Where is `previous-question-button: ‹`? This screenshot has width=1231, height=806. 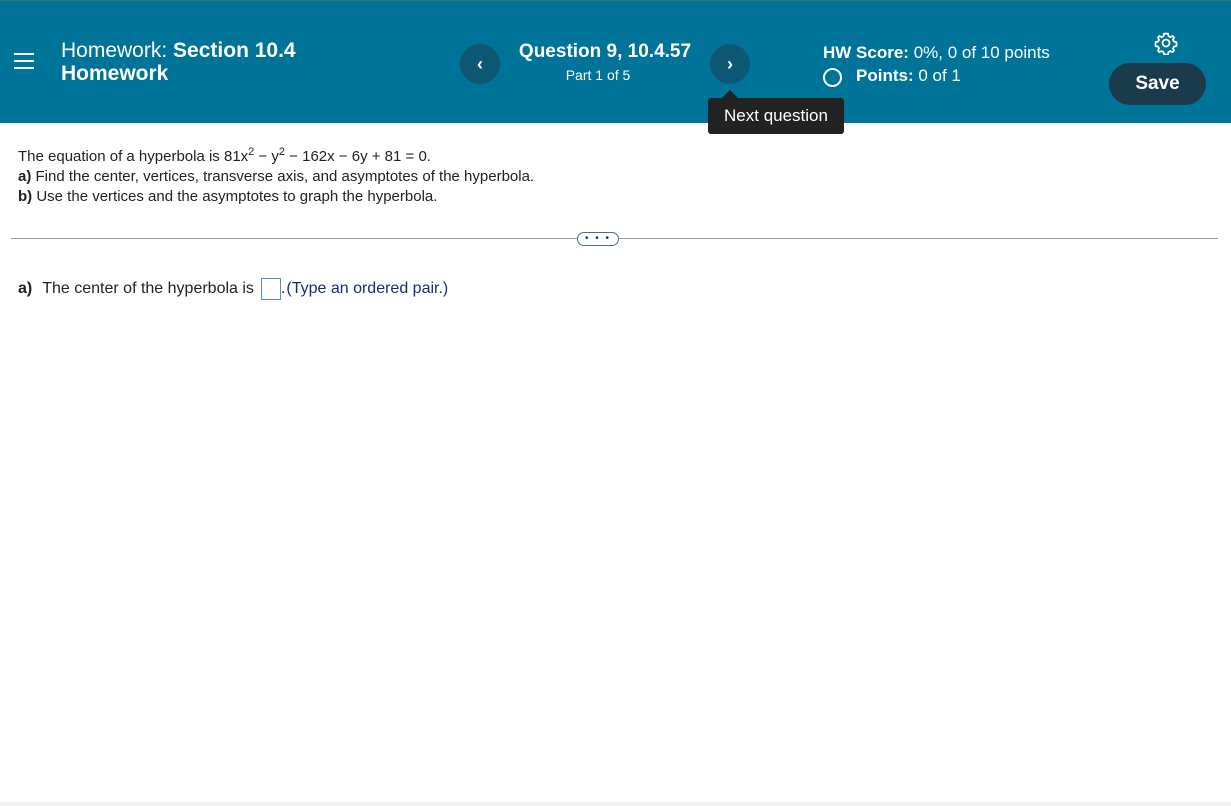 previous-question-button: ‹ is located at coordinates (480, 64).